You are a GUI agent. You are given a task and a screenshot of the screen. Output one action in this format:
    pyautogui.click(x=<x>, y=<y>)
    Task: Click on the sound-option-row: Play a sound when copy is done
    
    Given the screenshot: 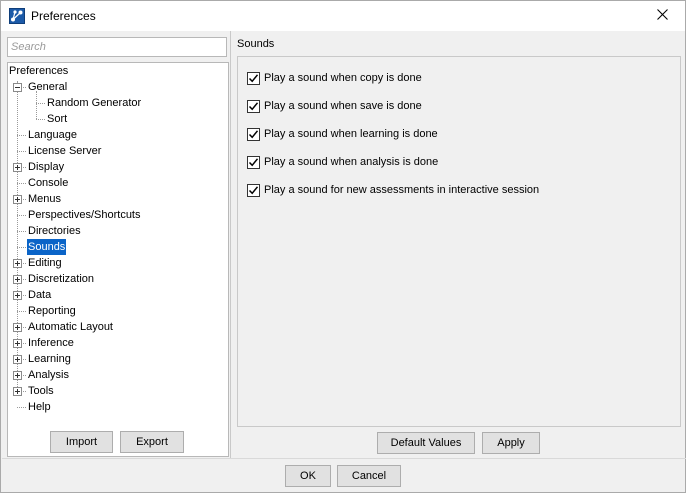 What is the action you would take?
    pyautogui.click(x=334, y=78)
    